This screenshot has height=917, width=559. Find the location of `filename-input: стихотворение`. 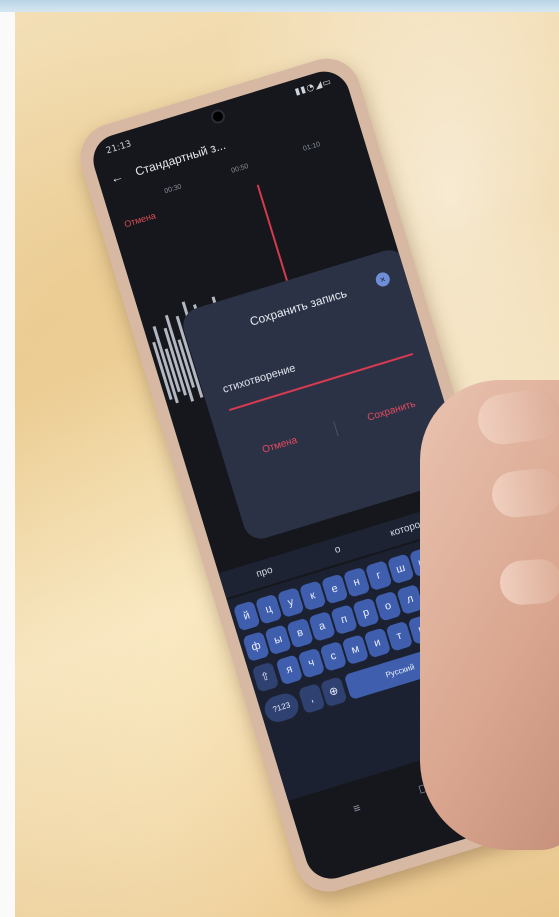

filename-input: стихотворение is located at coordinates (317, 369).